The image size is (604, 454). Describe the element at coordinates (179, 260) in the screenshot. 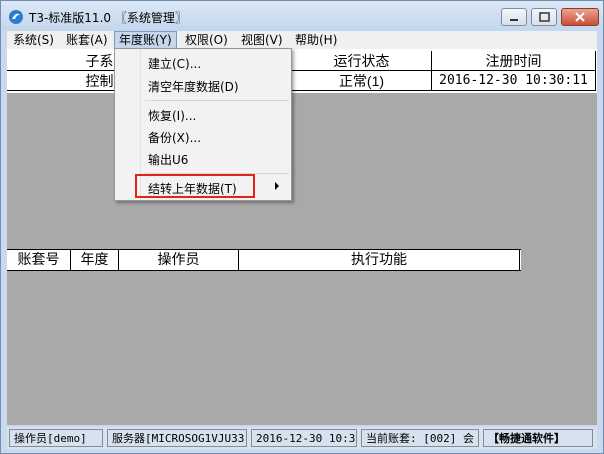

I see `header-operator: 操作员` at that location.